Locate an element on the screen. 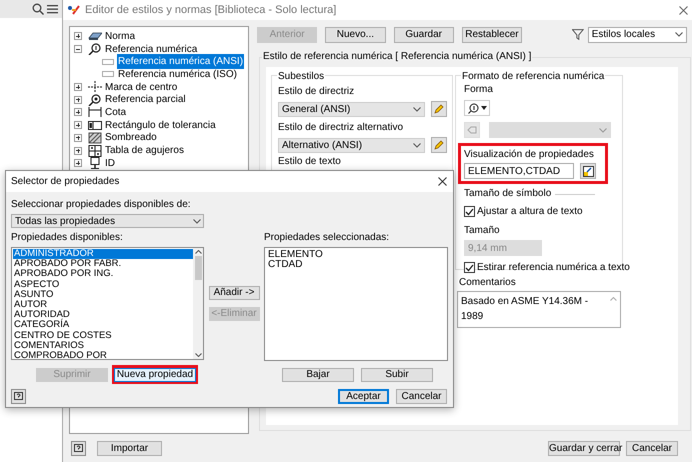 This screenshot has height=462, width=692. field-label: Visualización de propiedades is located at coordinates (529, 155).